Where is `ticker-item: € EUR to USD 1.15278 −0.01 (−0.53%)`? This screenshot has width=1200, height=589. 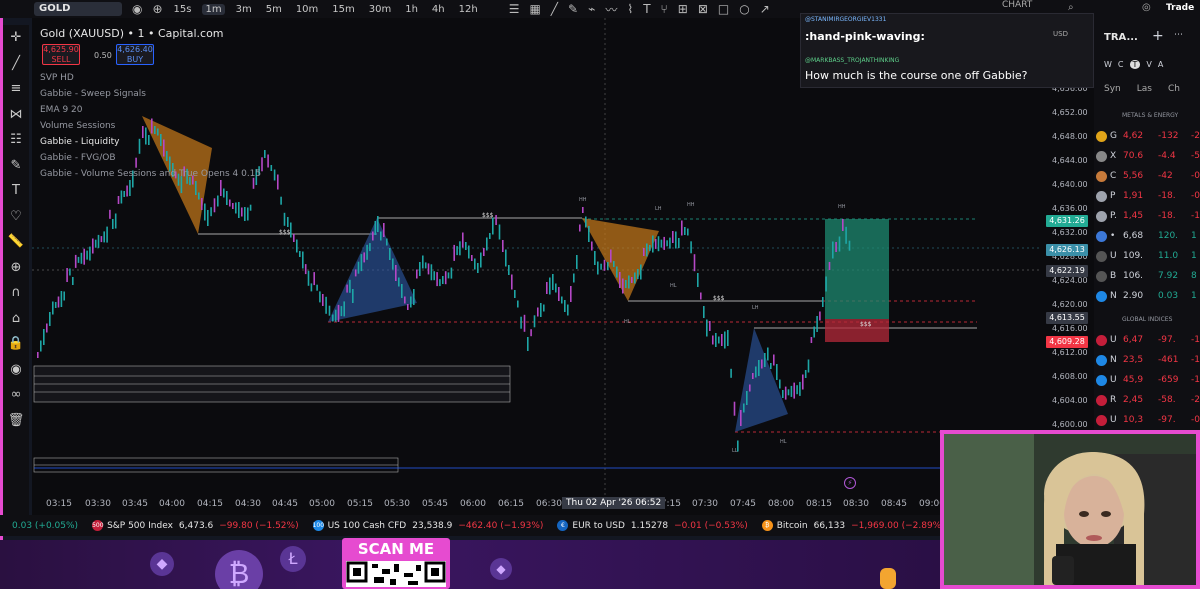 ticker-item: € EUR to USD 1.15278 −0.01 (−0.53%) is located at coordinates (652, 525).